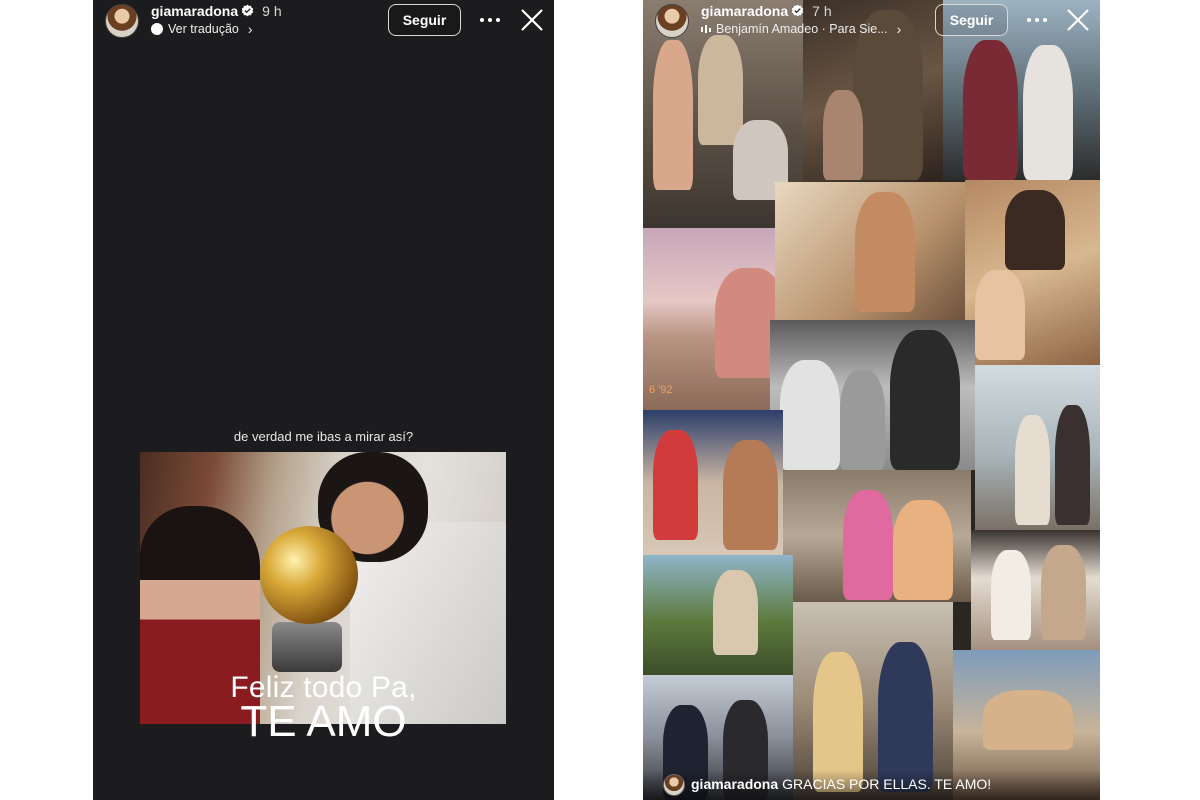  What do you see at coordinates (323, 436) in the screenshot?
I see `story-caption-text: de verdad me ibas a mirar así?` at bounding box center [323, 436].